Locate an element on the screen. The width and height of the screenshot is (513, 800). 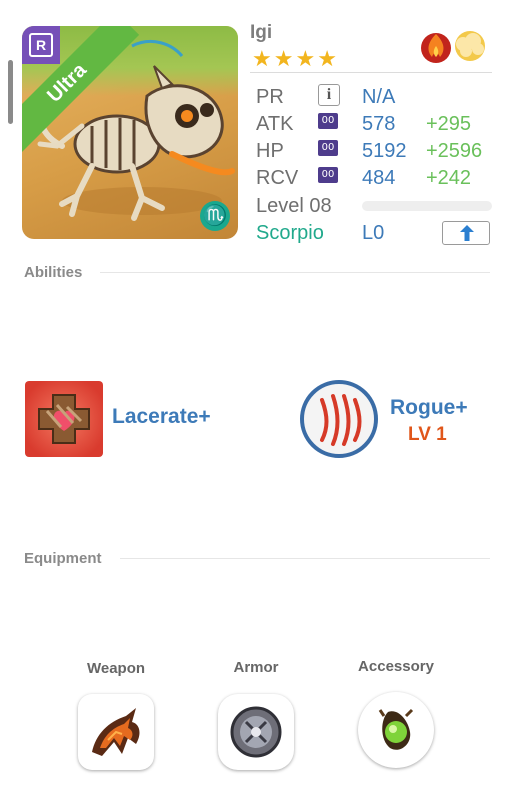
armor-slot is located at coordinates (256, 732).